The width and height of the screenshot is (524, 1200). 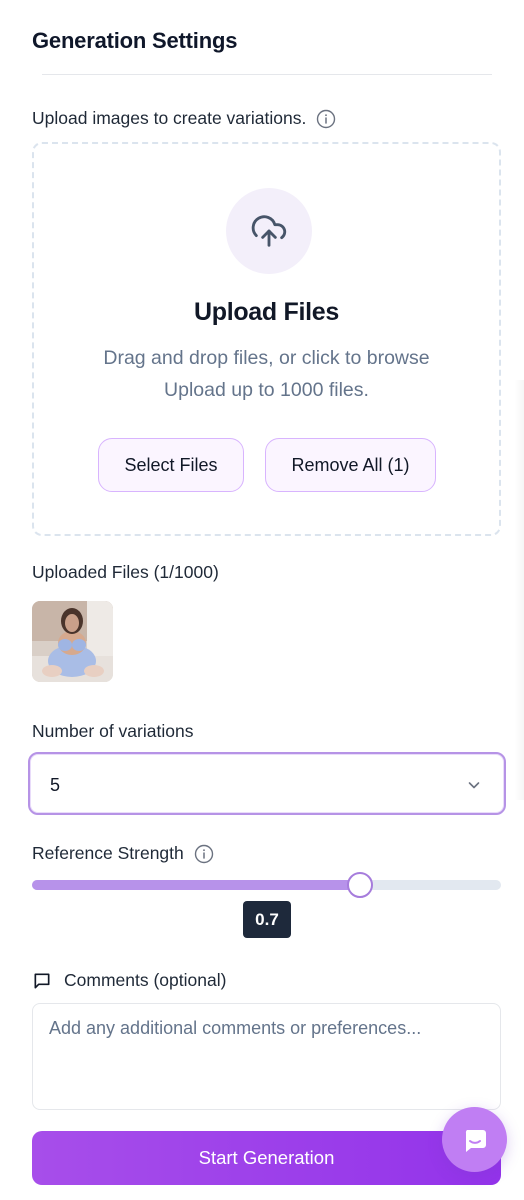 What do you see at coordinates (113, 731) in the screenshot?
I see `variations-label: Number of variations` at bounding box center [113, 731].